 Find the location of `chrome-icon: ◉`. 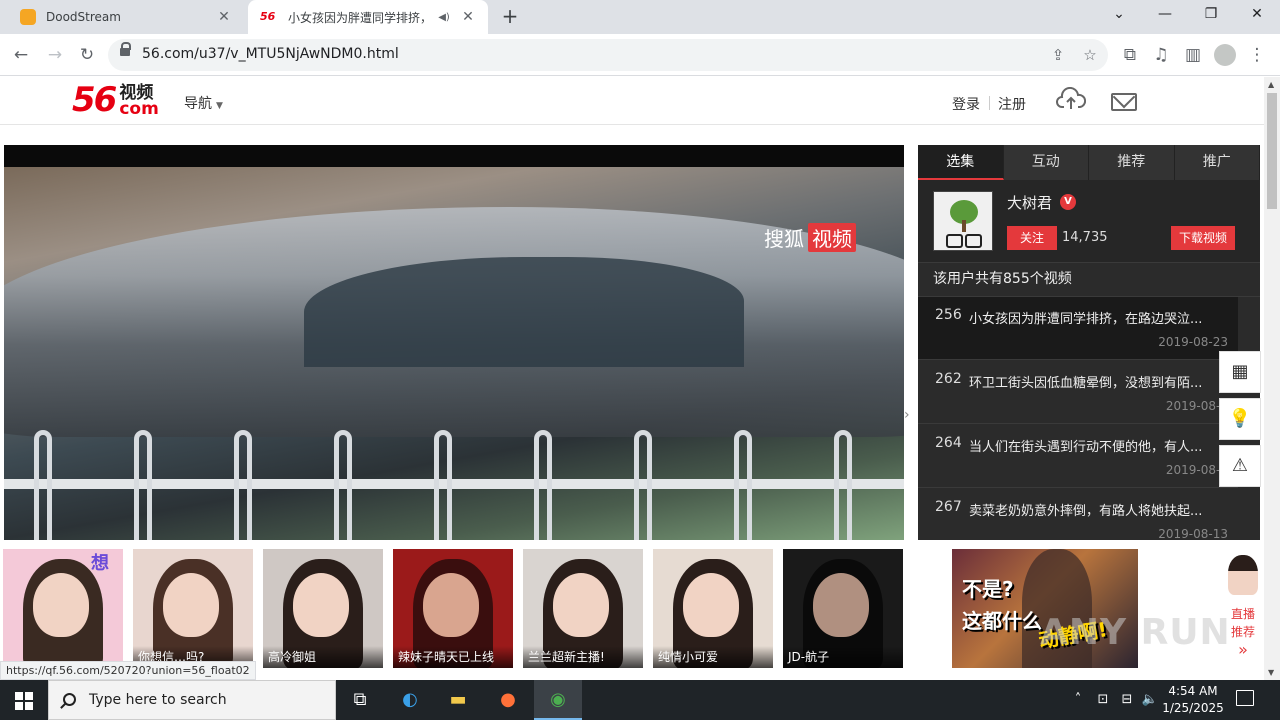

chrome-icon: ◉ is located at coordinates (558, 700).